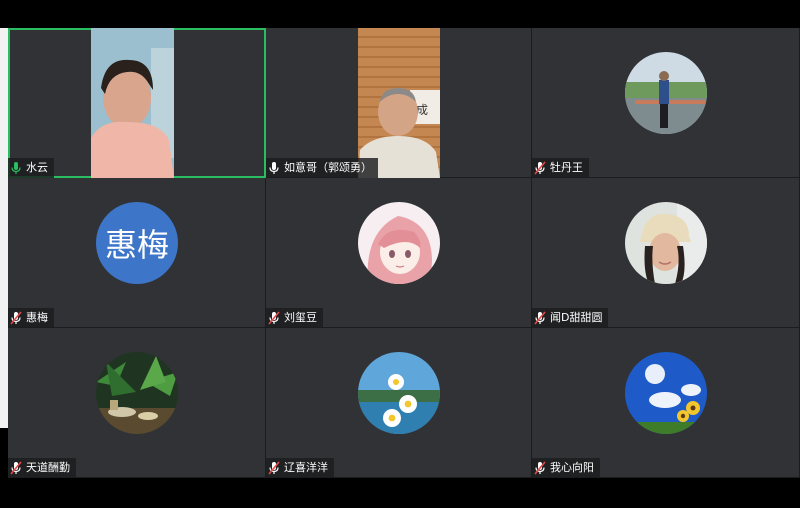 This screenshot has width=800, height=508. I want to click on top-bar, so click(400, 14).